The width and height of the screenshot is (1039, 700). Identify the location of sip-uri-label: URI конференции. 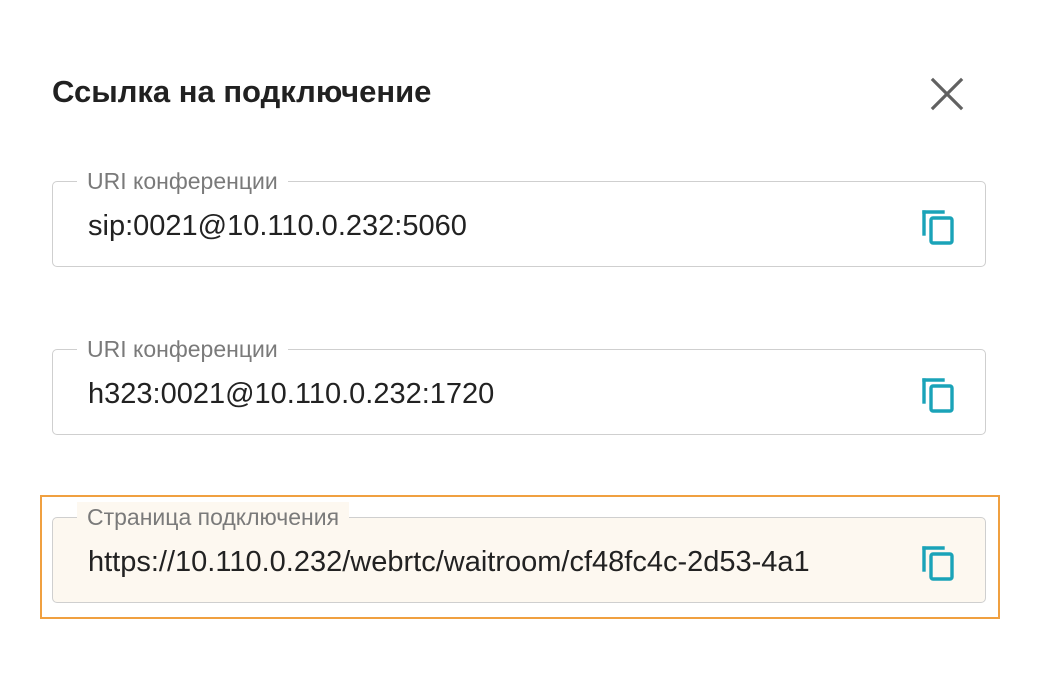
(182, 181).